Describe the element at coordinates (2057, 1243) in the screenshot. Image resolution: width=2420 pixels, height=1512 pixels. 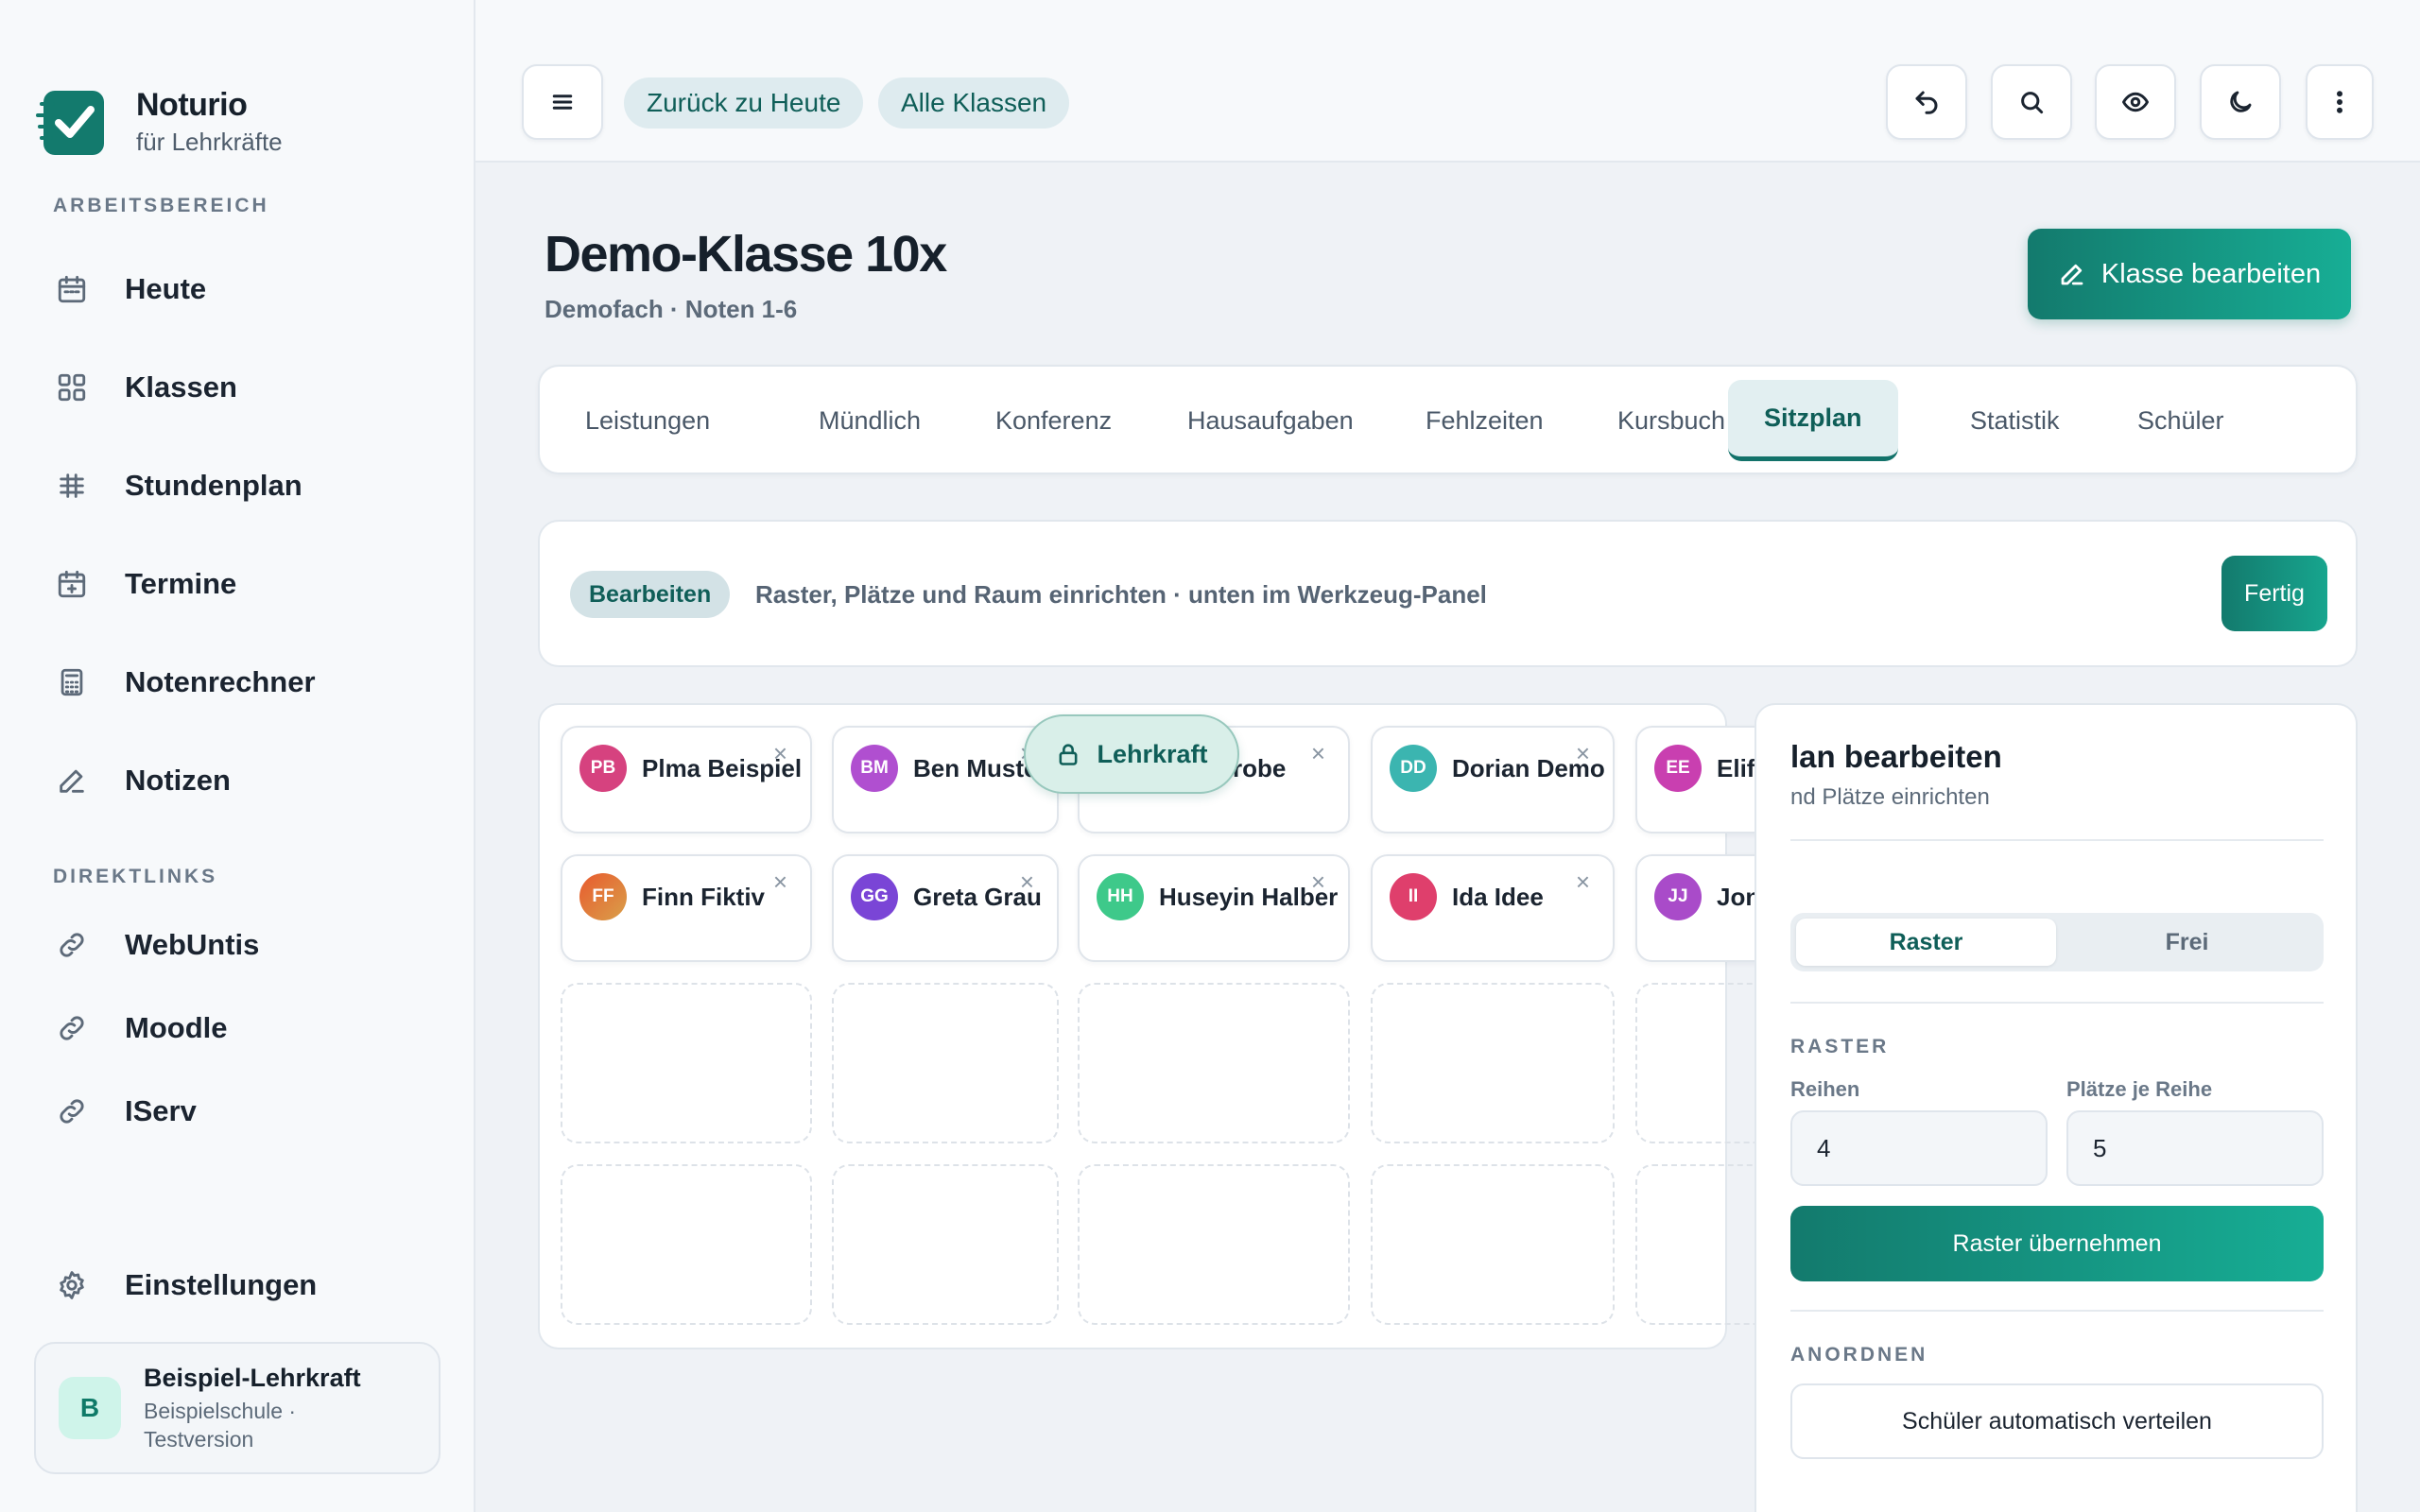
I see `apply-grid-button: Raster übernehmen` at that location.